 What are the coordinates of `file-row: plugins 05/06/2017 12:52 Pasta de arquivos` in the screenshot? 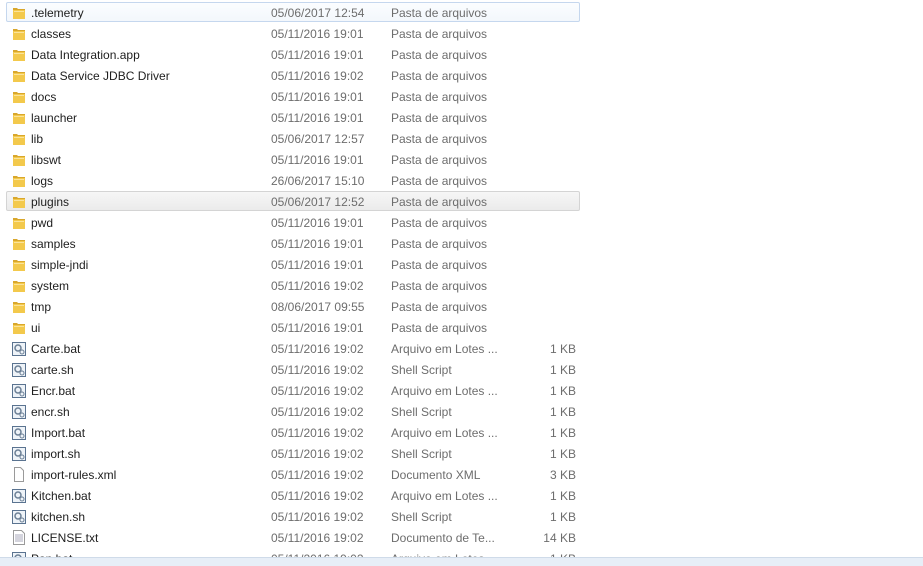 It's located at (293, 201).